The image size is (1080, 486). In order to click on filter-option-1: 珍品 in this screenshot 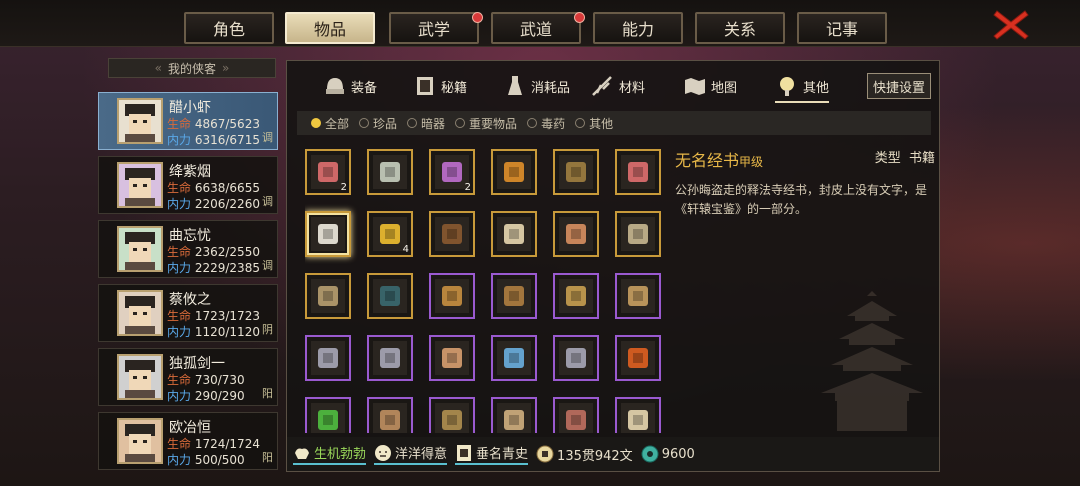, I will do `click(378, 123)`.